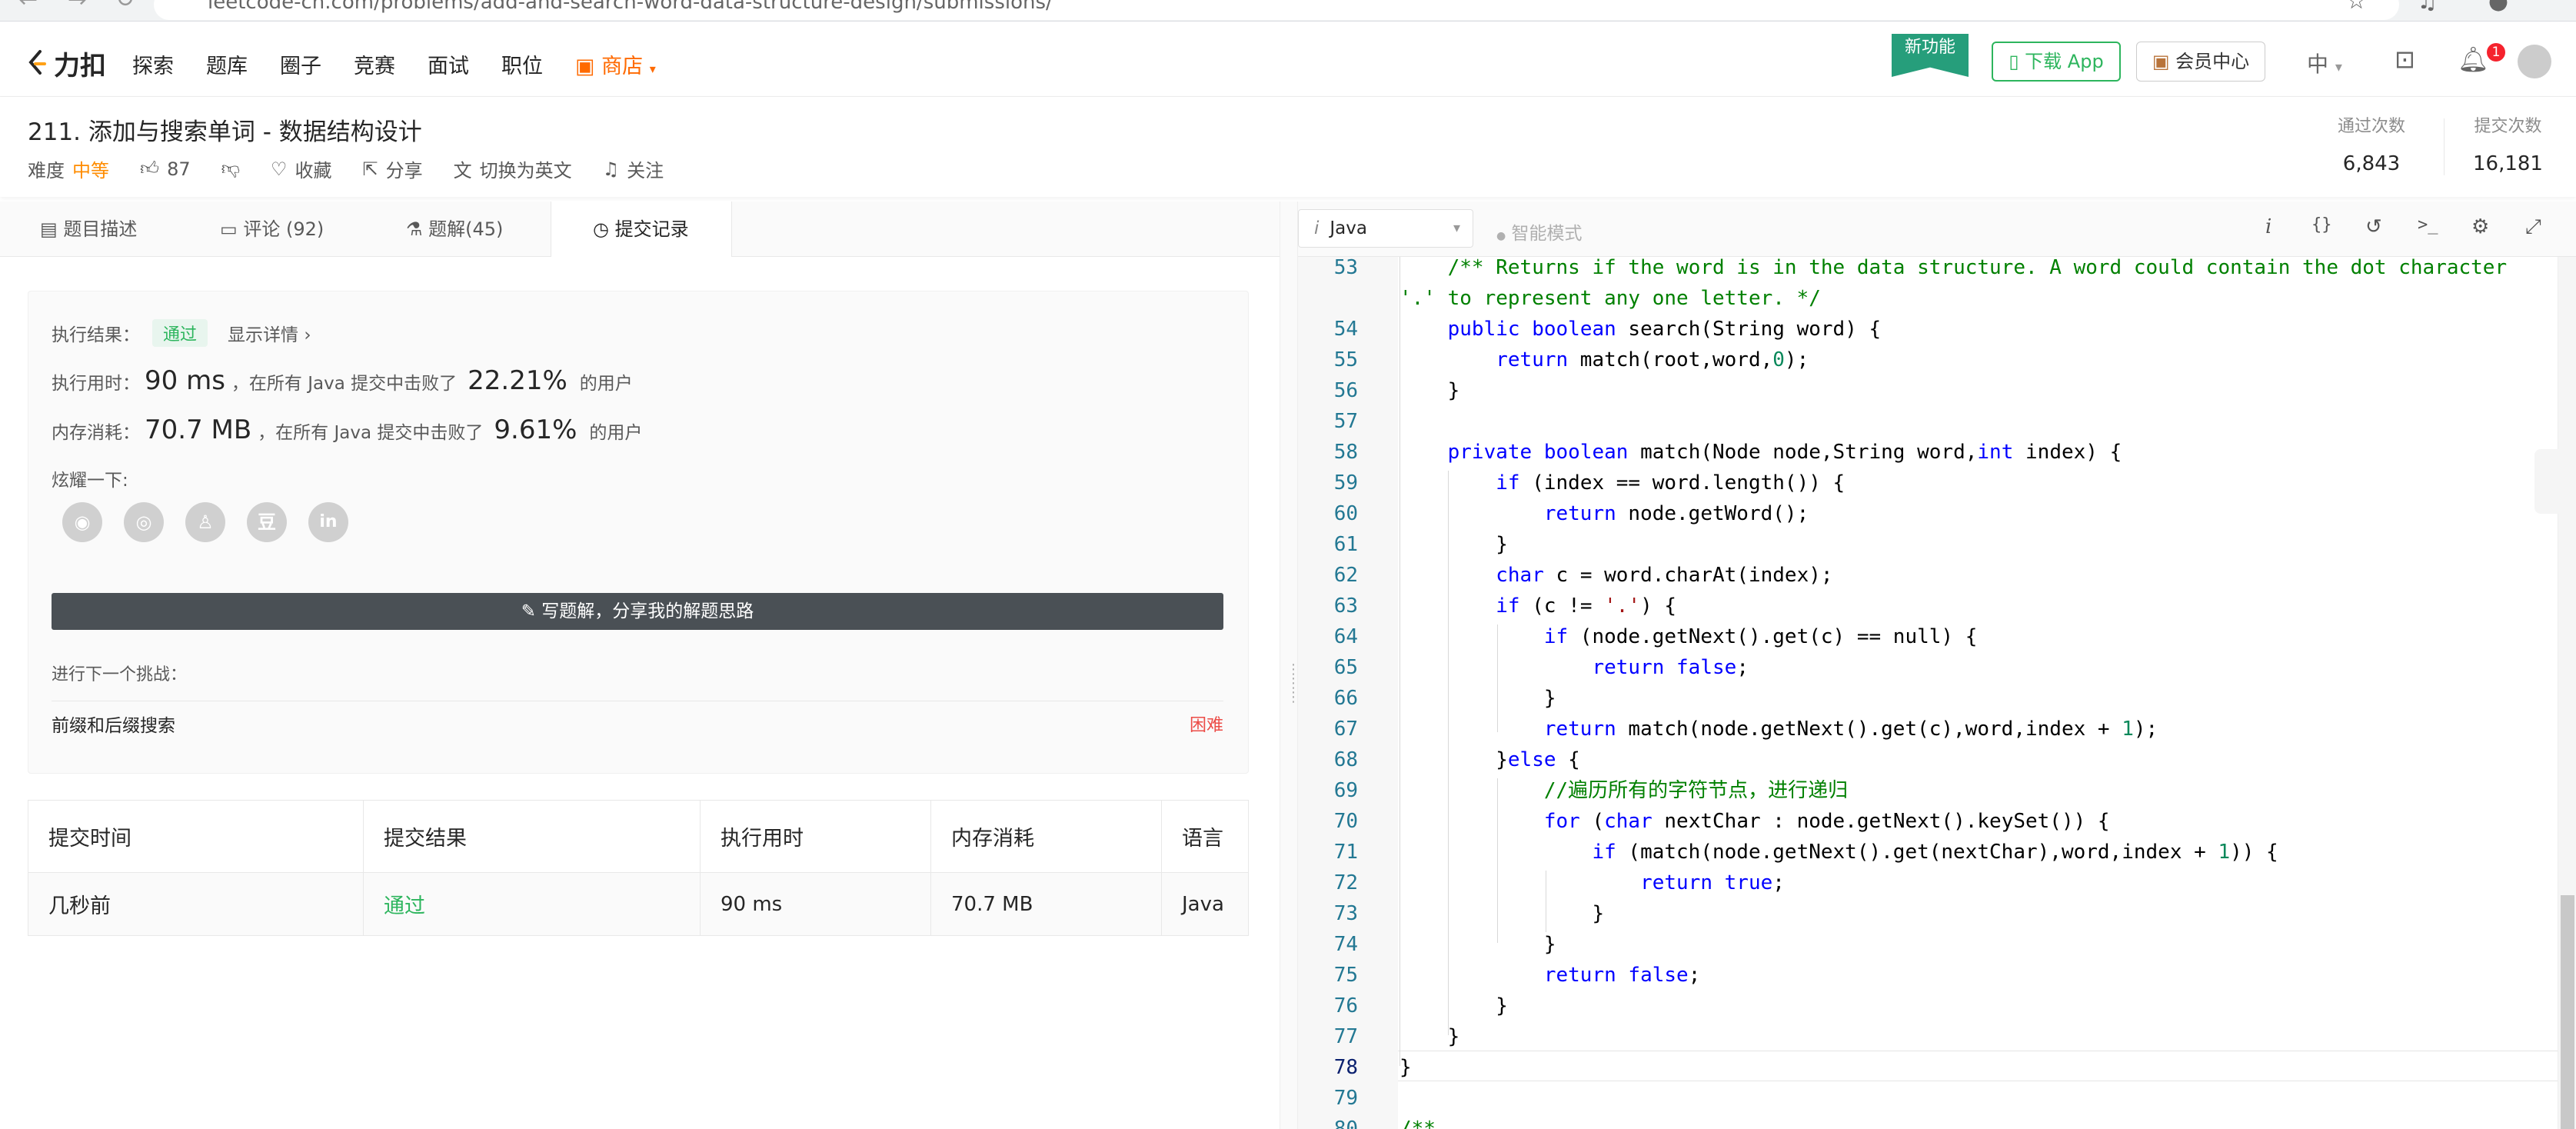  Describe the element at coordinates (125, 6) in the screenshot. I see `reload-icon: ↻` at that location.